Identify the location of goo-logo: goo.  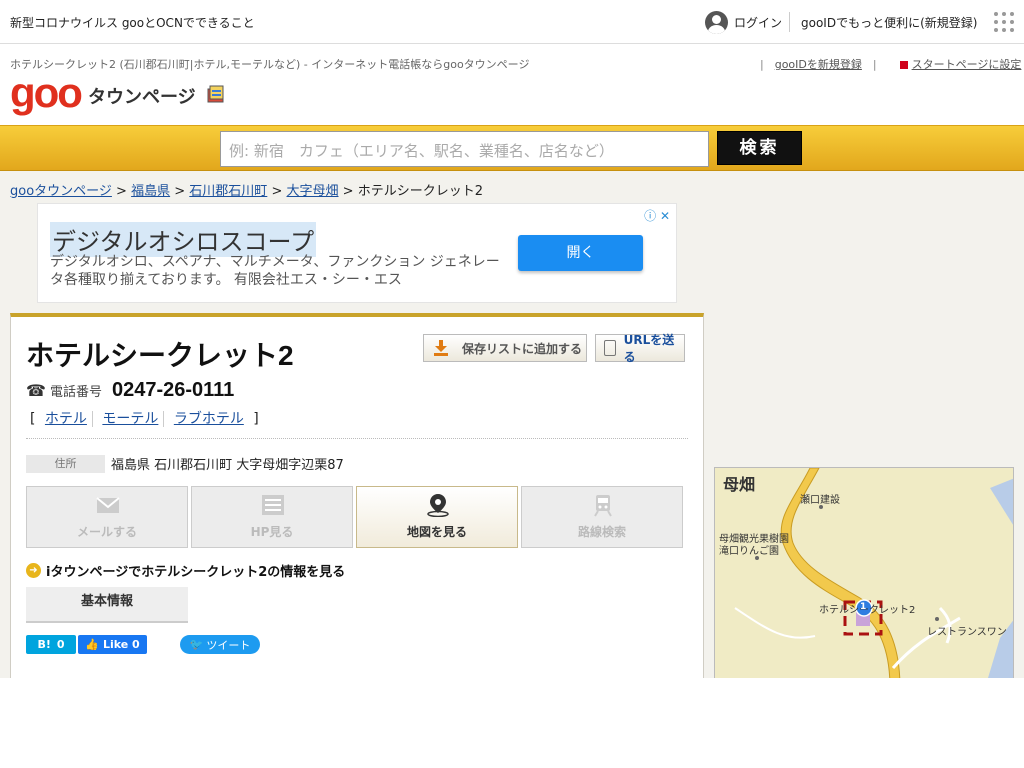
(46, 93).